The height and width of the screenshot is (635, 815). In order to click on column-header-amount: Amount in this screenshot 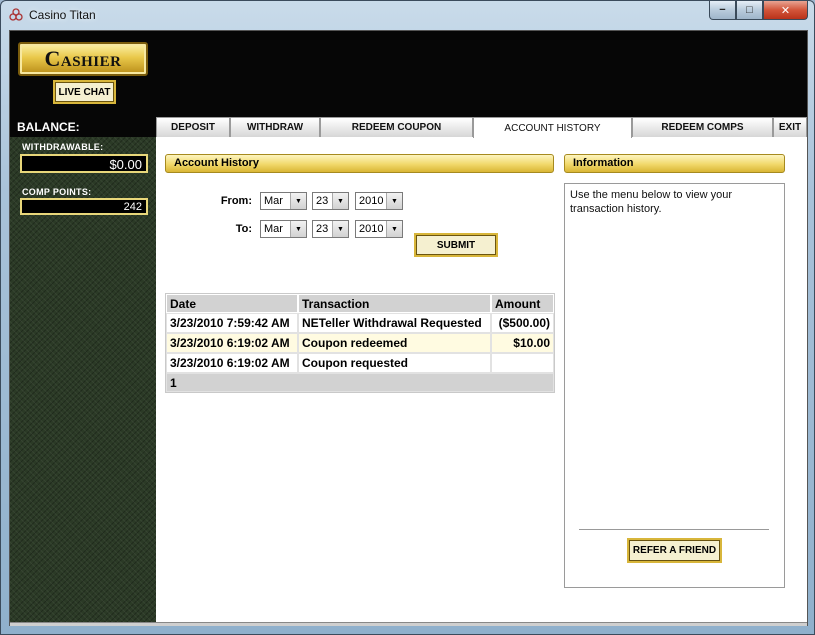, I will do `click(522, 303)`.